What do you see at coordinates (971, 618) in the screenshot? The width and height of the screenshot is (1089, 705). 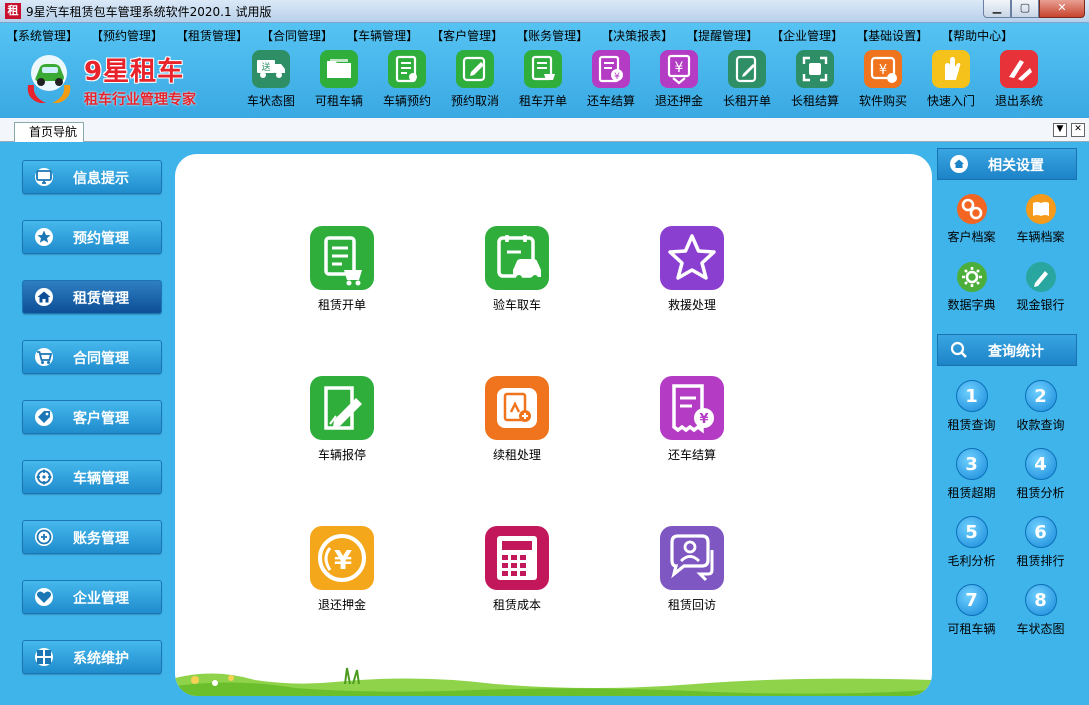 I see `query-item: 7 可租车辆` at bounding box center [971, 618].